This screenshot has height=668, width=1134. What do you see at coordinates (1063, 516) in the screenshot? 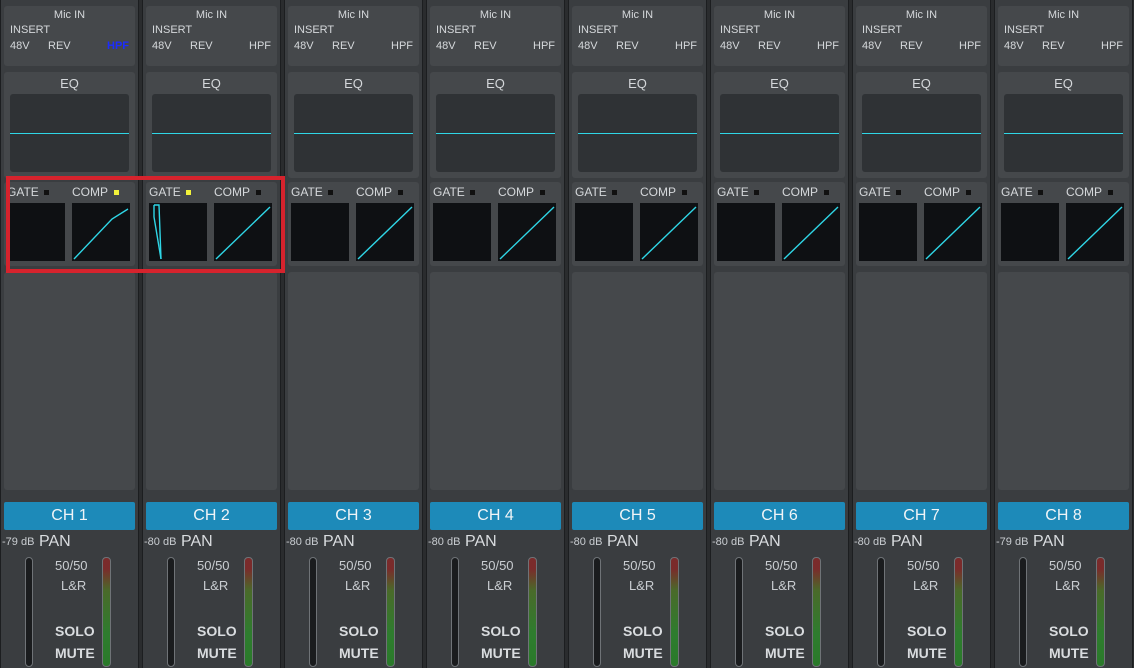
I see `channel-name-button: CH 8` at bounding box center [1063, 516].